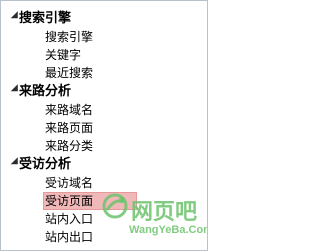 The image size is (320, 251). What do you see at coordinates (45, 18) in the screenshot?
I see `category-label: 搜索引擎` at bounding box center [45, 18].